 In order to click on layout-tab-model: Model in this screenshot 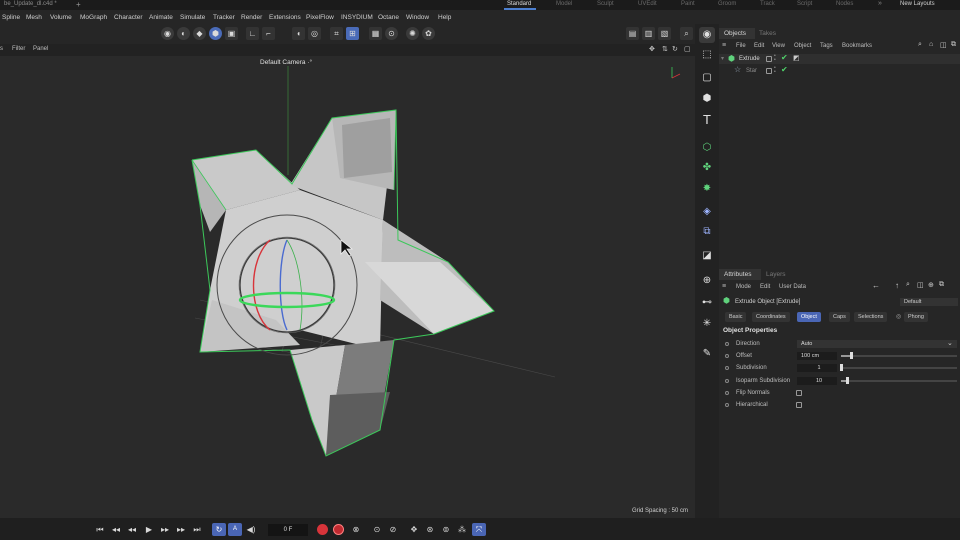, I will do `click(564, 4)`.